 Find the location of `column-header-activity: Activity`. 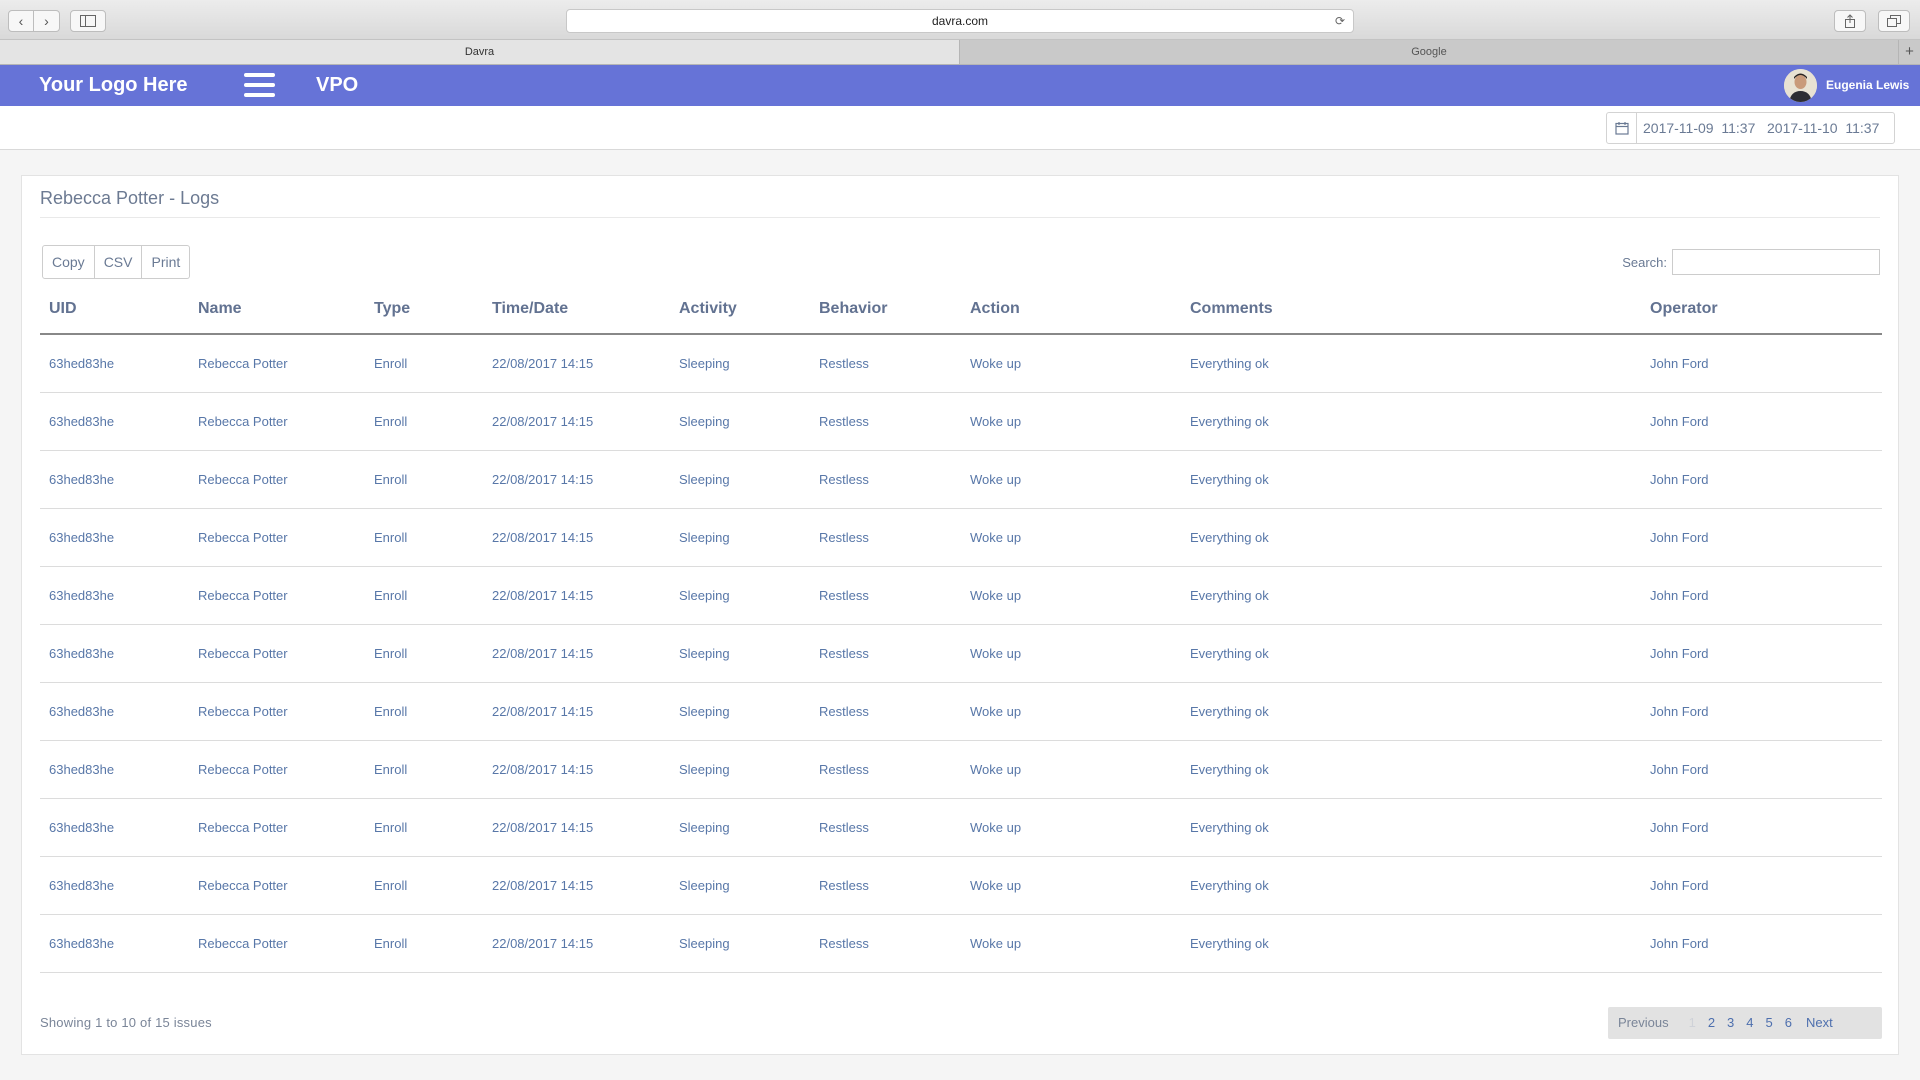

column-header-activity: Activity is located at coordinates (740, 310).